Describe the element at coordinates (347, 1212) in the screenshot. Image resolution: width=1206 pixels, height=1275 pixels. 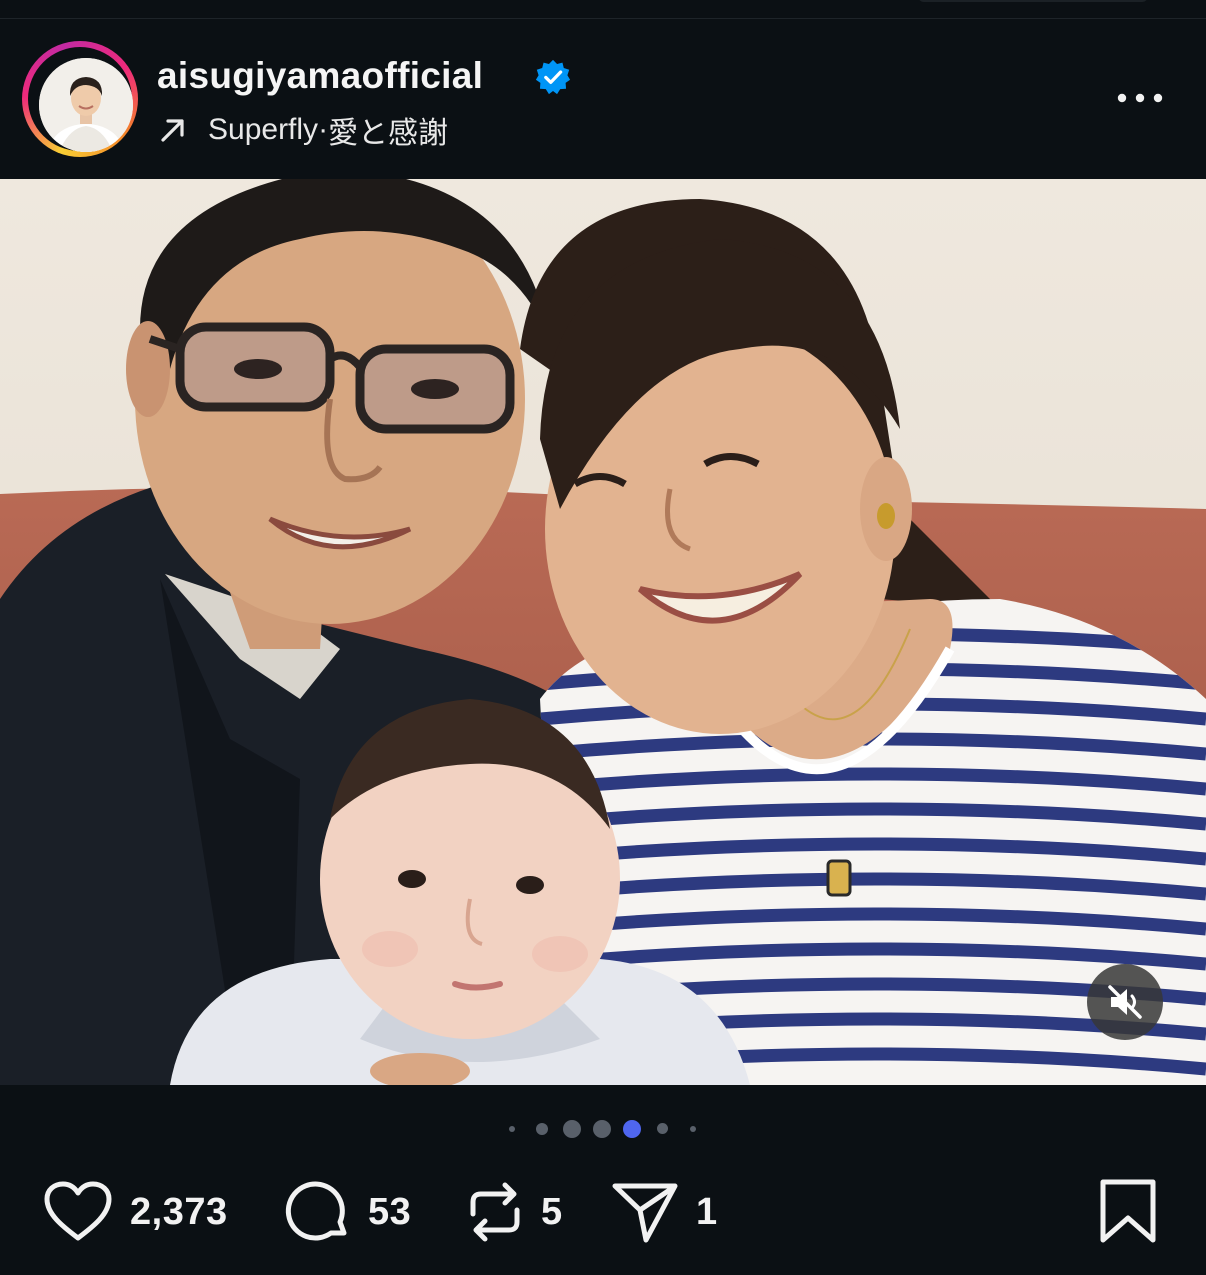
I see `comment-action: 53` at that location.